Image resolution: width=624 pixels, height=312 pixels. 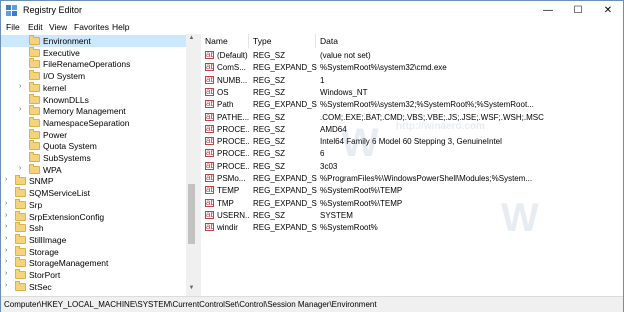 I want to click on title-bar: Registry Editor — ☐ ✕, so click(x=312, y=10).